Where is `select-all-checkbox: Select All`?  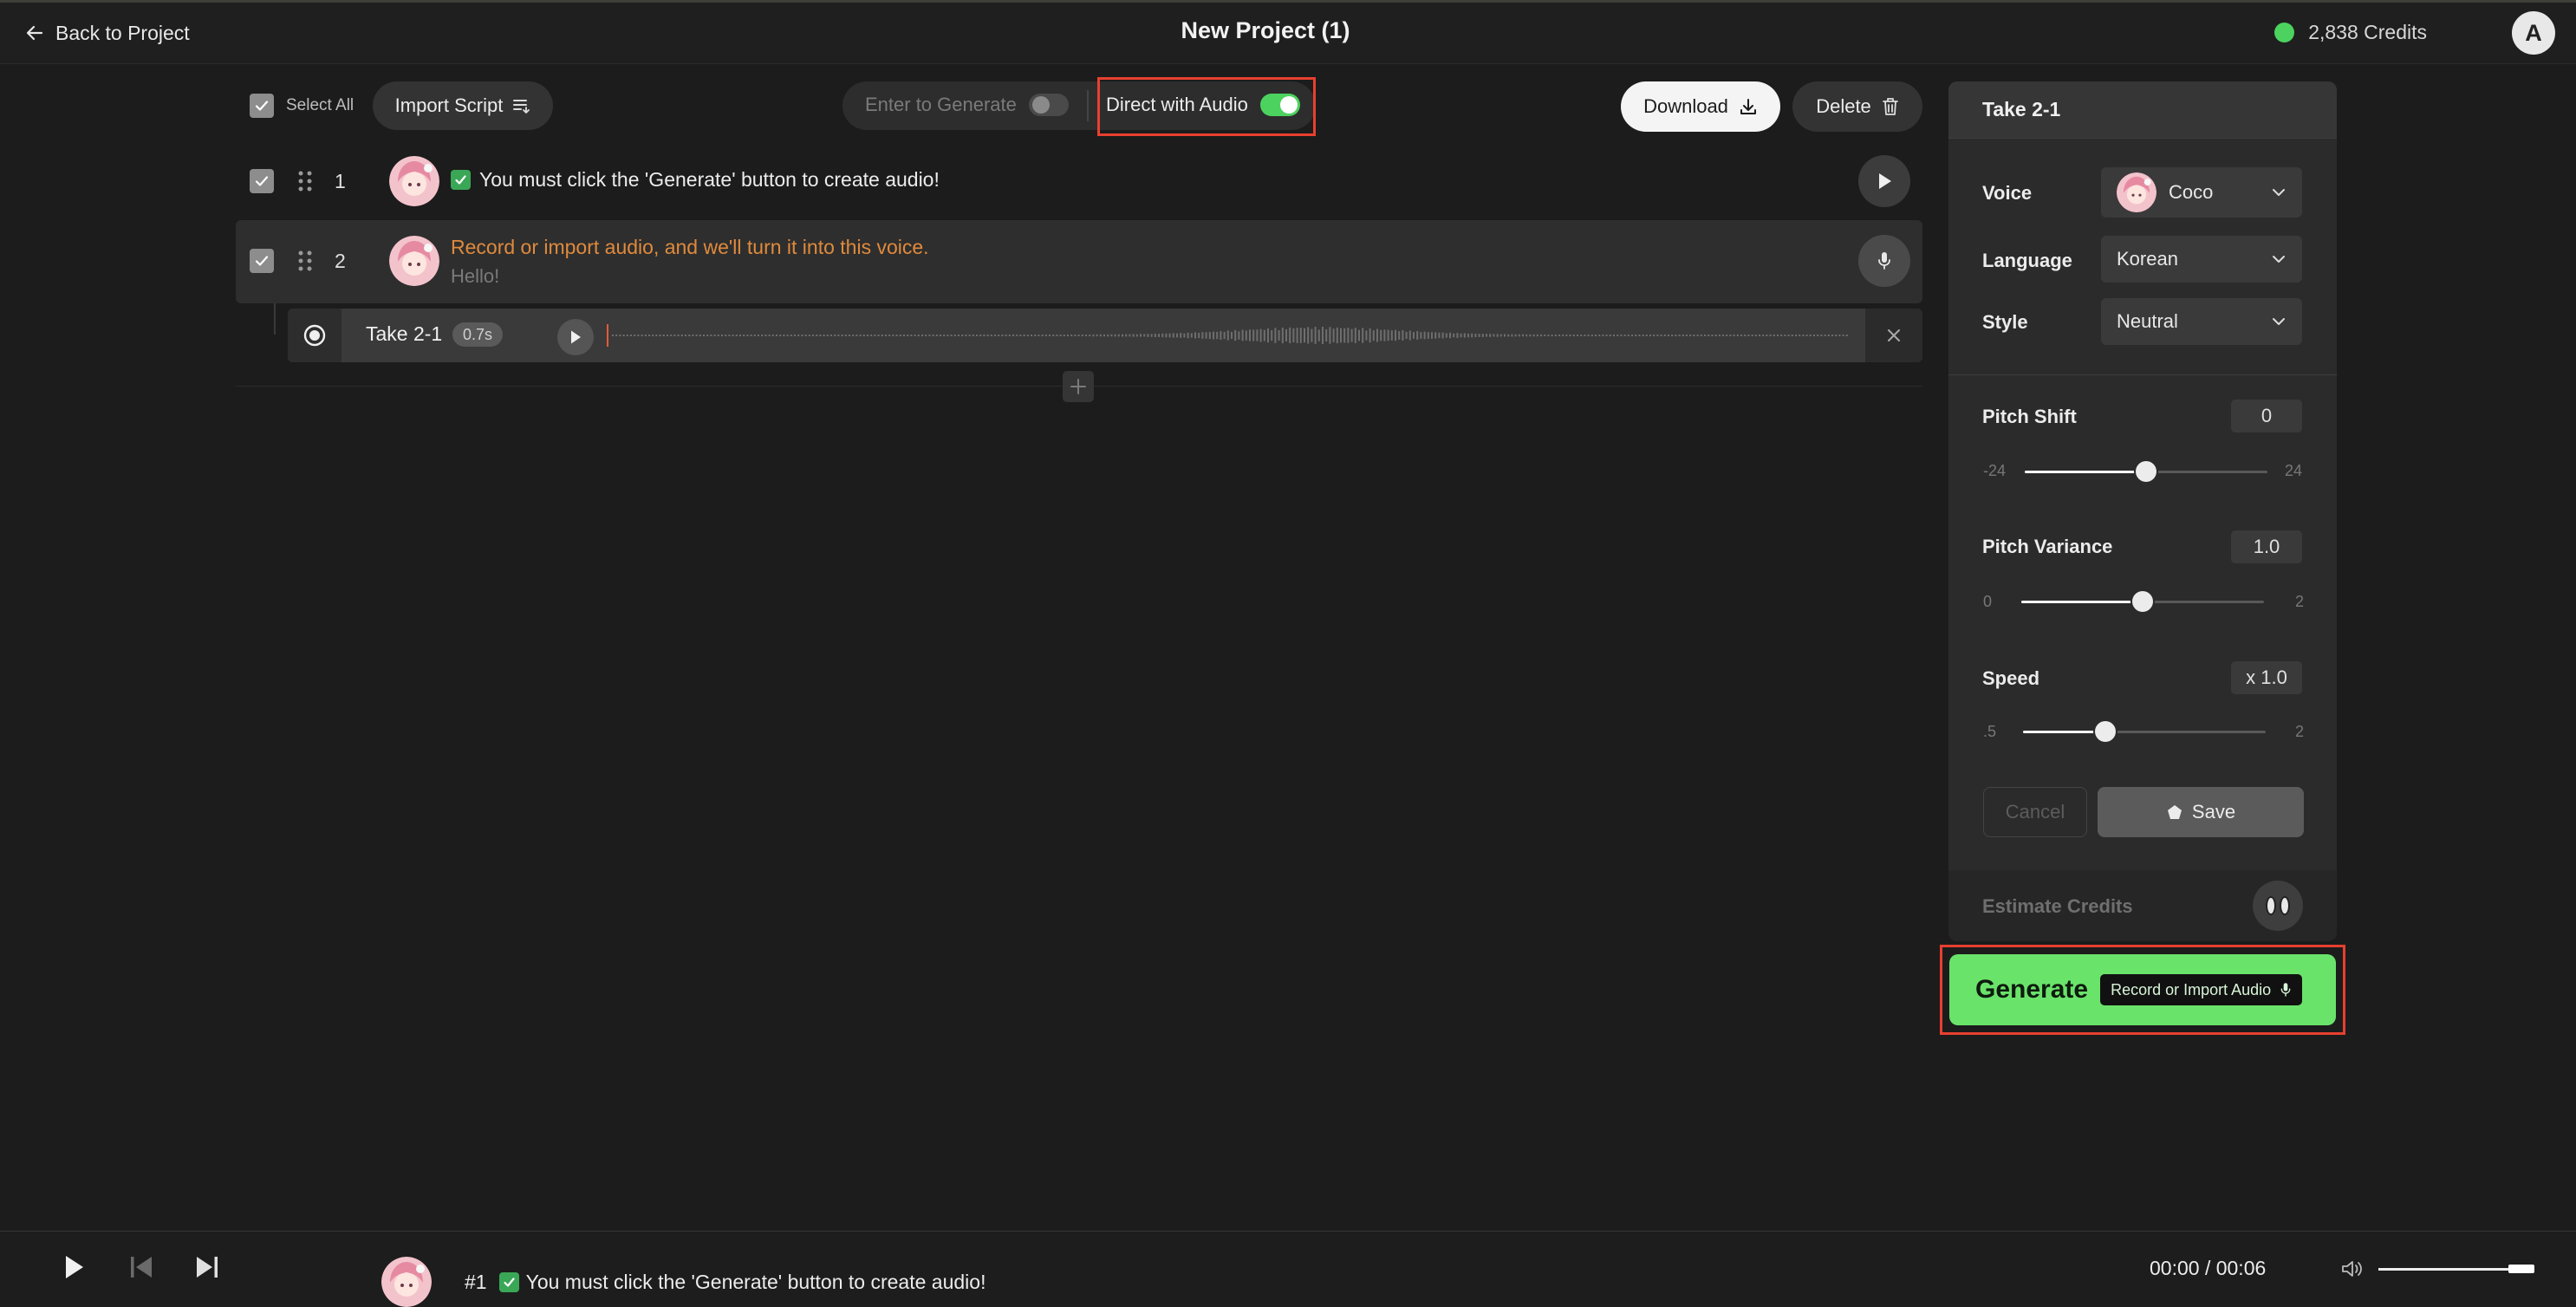
select-all-checkbox: Select All is located at coordinates (302, 106).